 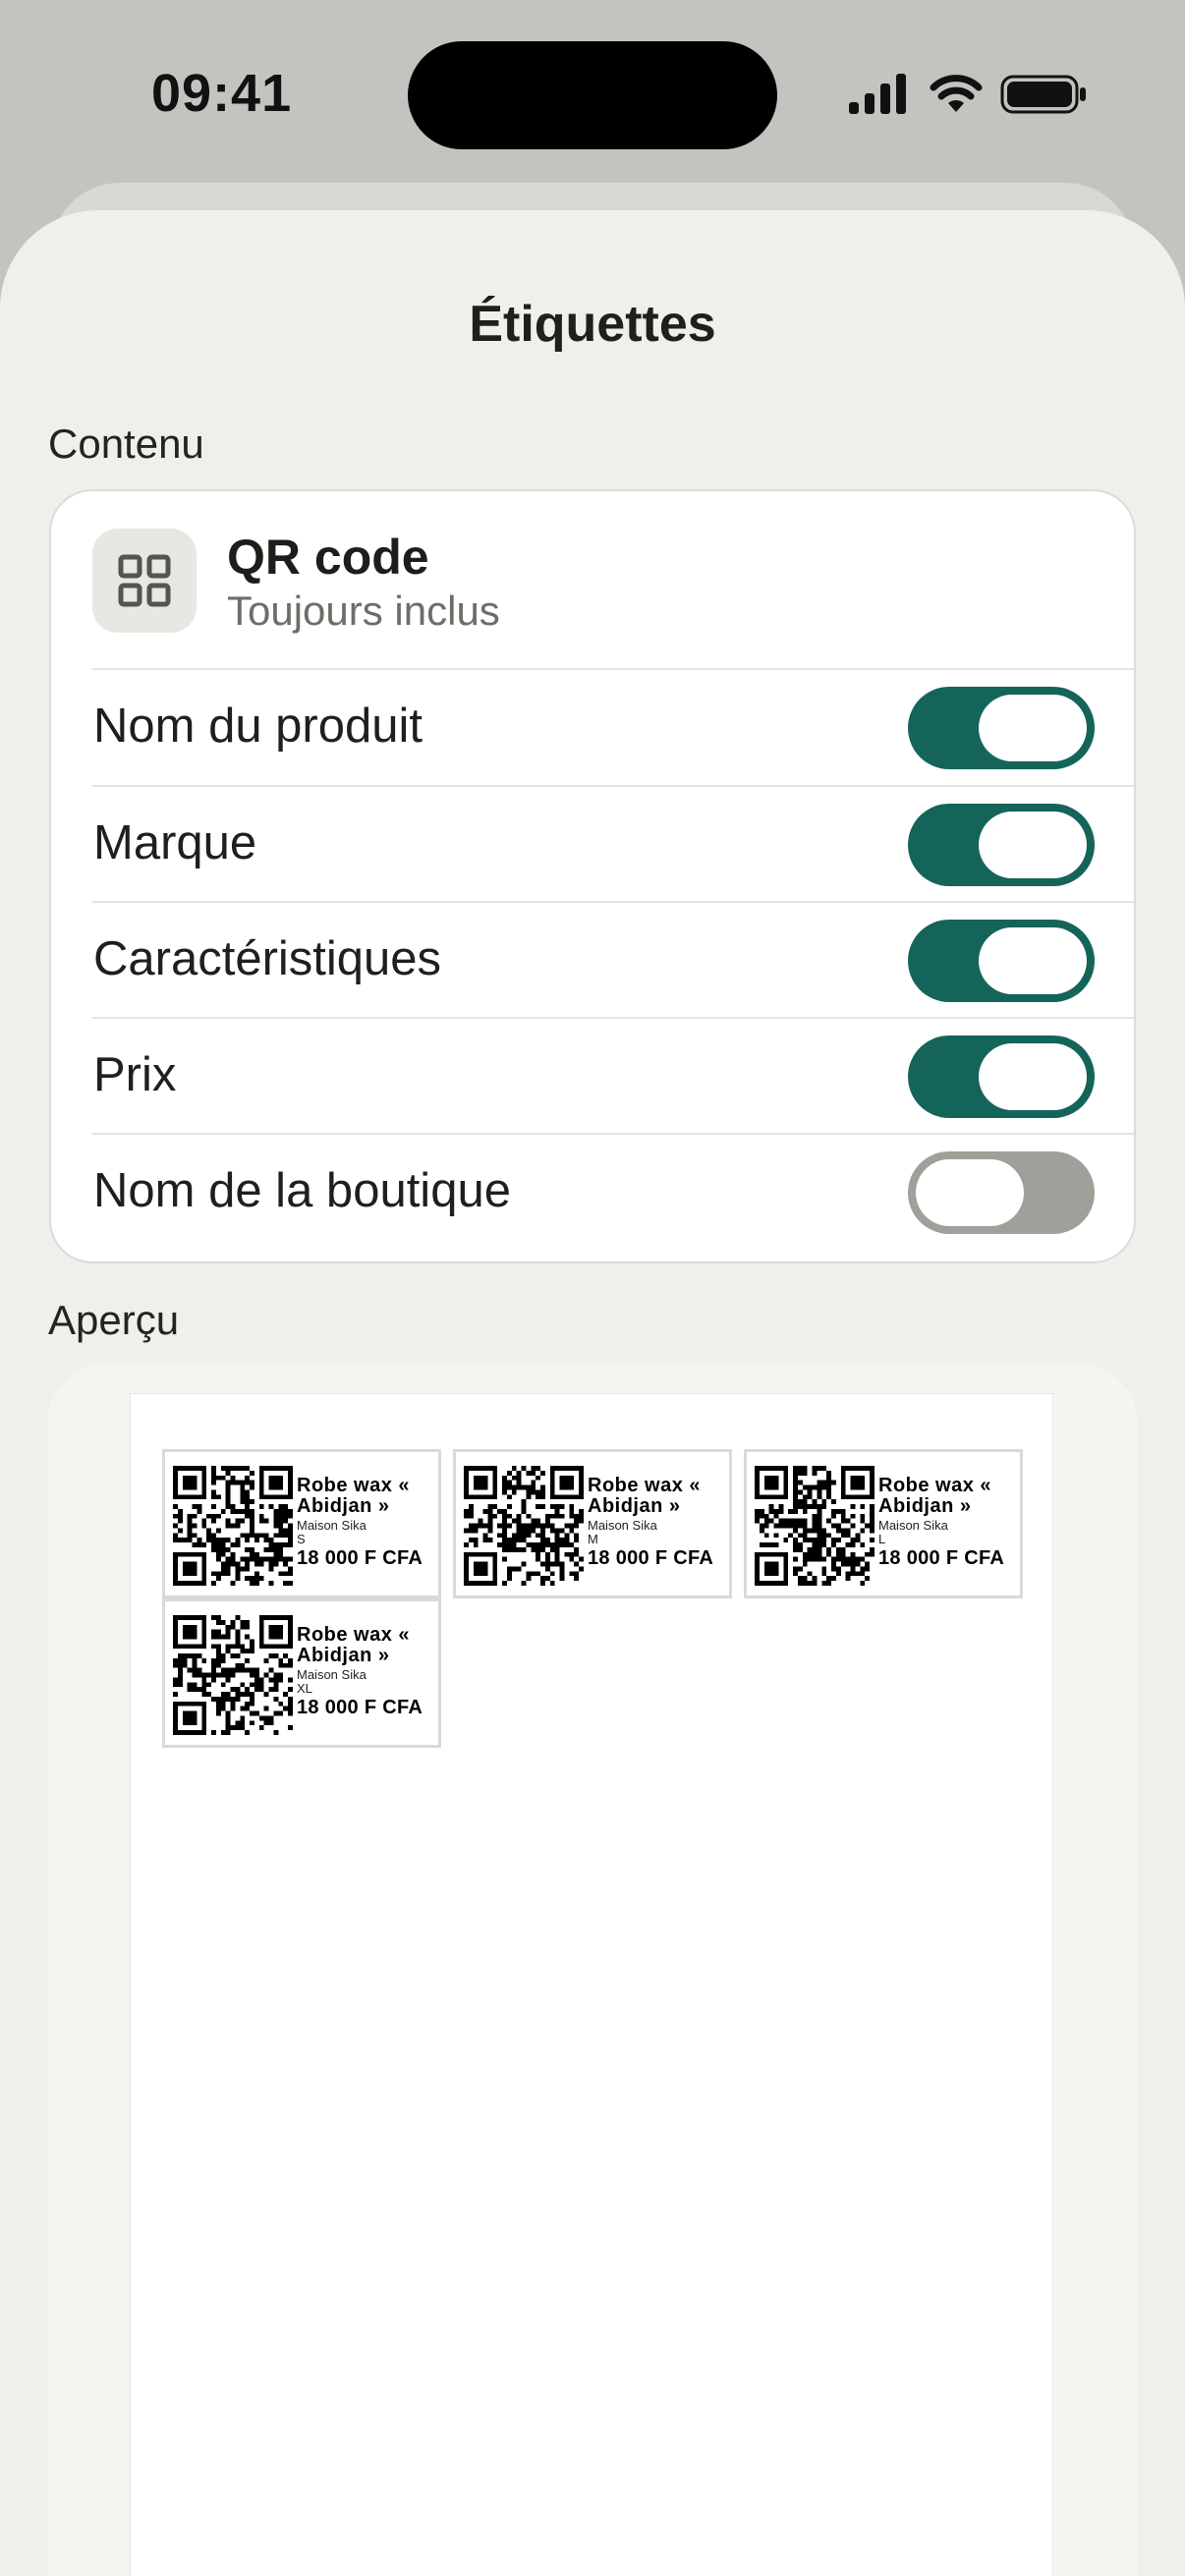 What do you see at coordinates (882, 1539) in the screenshot?
I see `label-variant: L` at bounding box center [882, 1539].